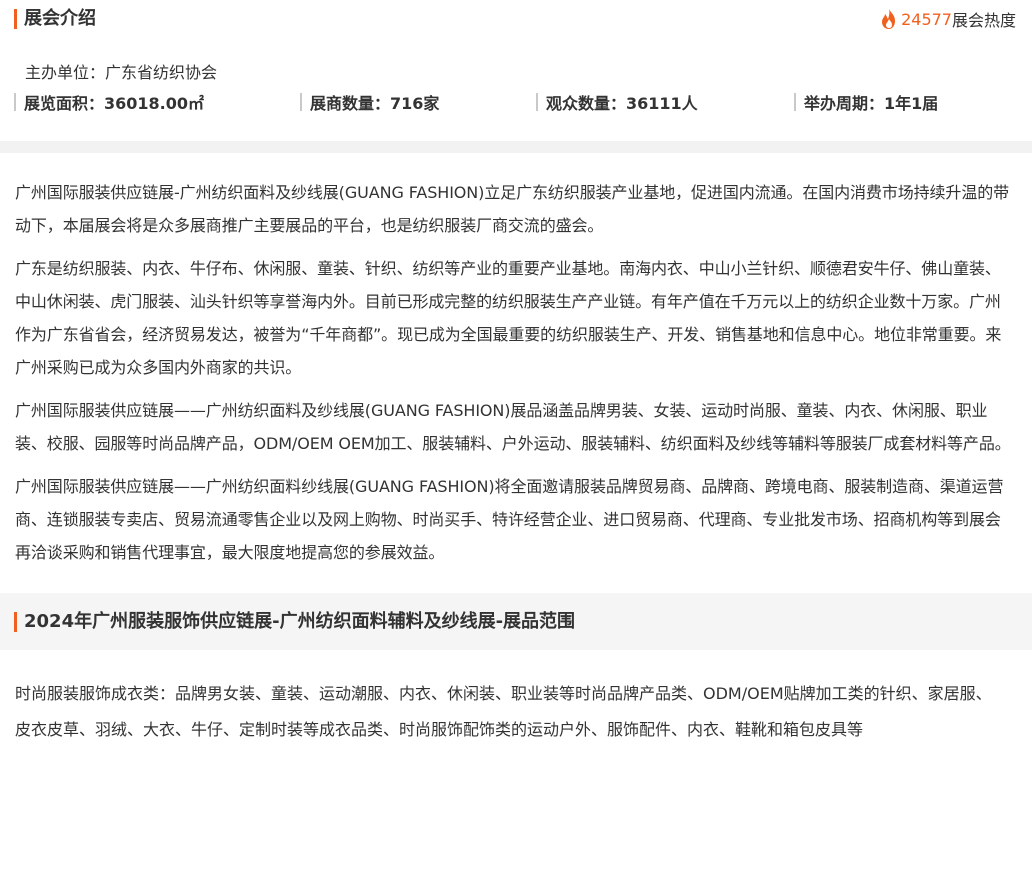 The image size is (1032, 889). Describe the element at coordinates (300, 621) in the screenshot. I see `range-title: 2024年广州服装服饰供应链展-广州纺织面料辅料及纱线展-展品范围` at that location.